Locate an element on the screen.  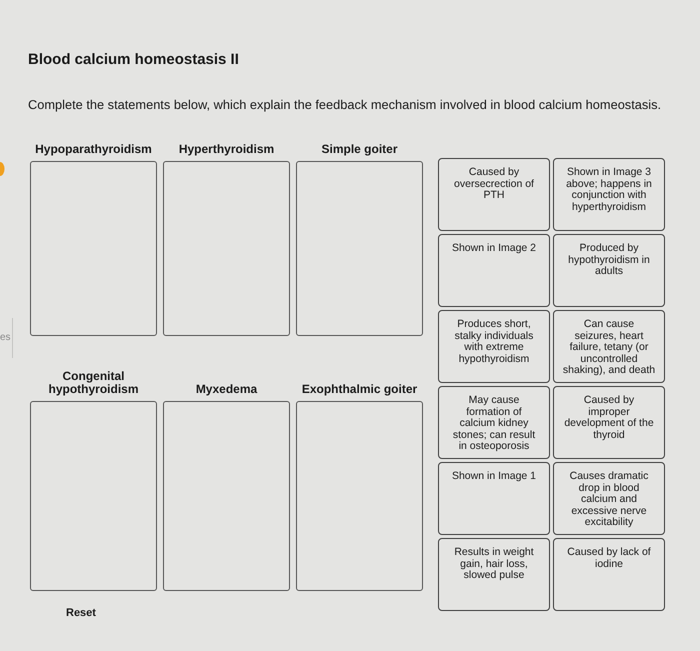
category-label: Congenital hypothyroidism is located at coordinates (93, 383).